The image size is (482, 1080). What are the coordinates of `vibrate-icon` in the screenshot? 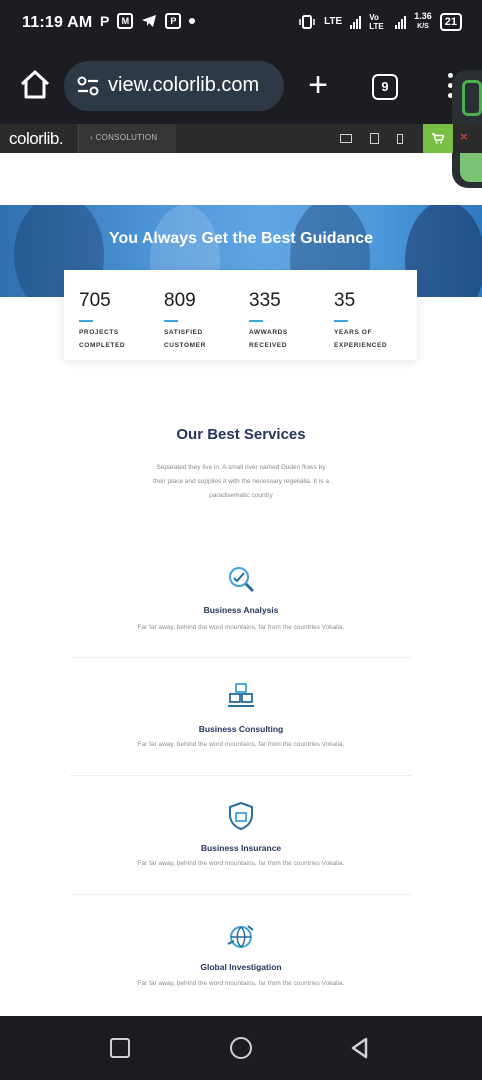 It's located at (307, 21).